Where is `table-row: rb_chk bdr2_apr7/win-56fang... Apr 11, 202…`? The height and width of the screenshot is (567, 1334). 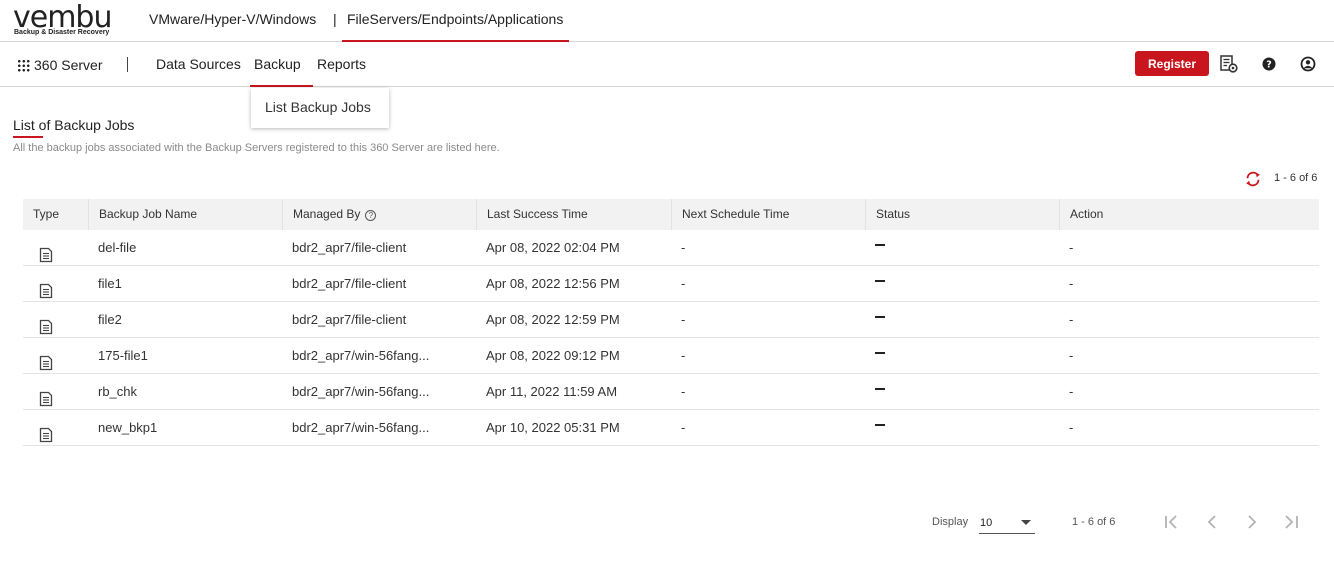 table-row: rb_chk bdr2_apr7/win-56fang... Apr 11, 202… is located at coordinates (671, 392).